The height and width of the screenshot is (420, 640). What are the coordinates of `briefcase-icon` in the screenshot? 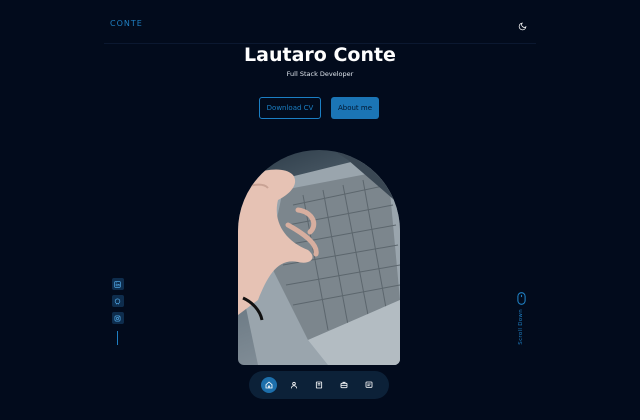 It's located at (344, 385).